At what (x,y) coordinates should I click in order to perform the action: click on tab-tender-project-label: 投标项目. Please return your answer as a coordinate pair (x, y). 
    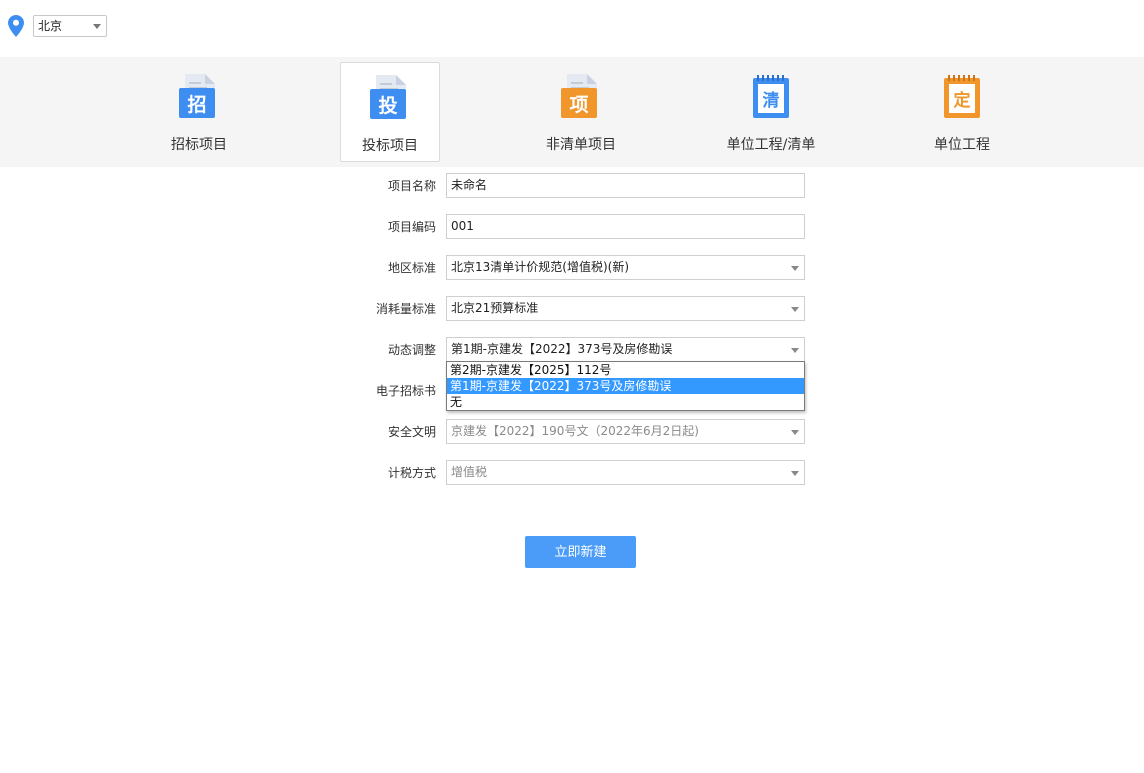
    Looking at the image, I should click on (390, 146).